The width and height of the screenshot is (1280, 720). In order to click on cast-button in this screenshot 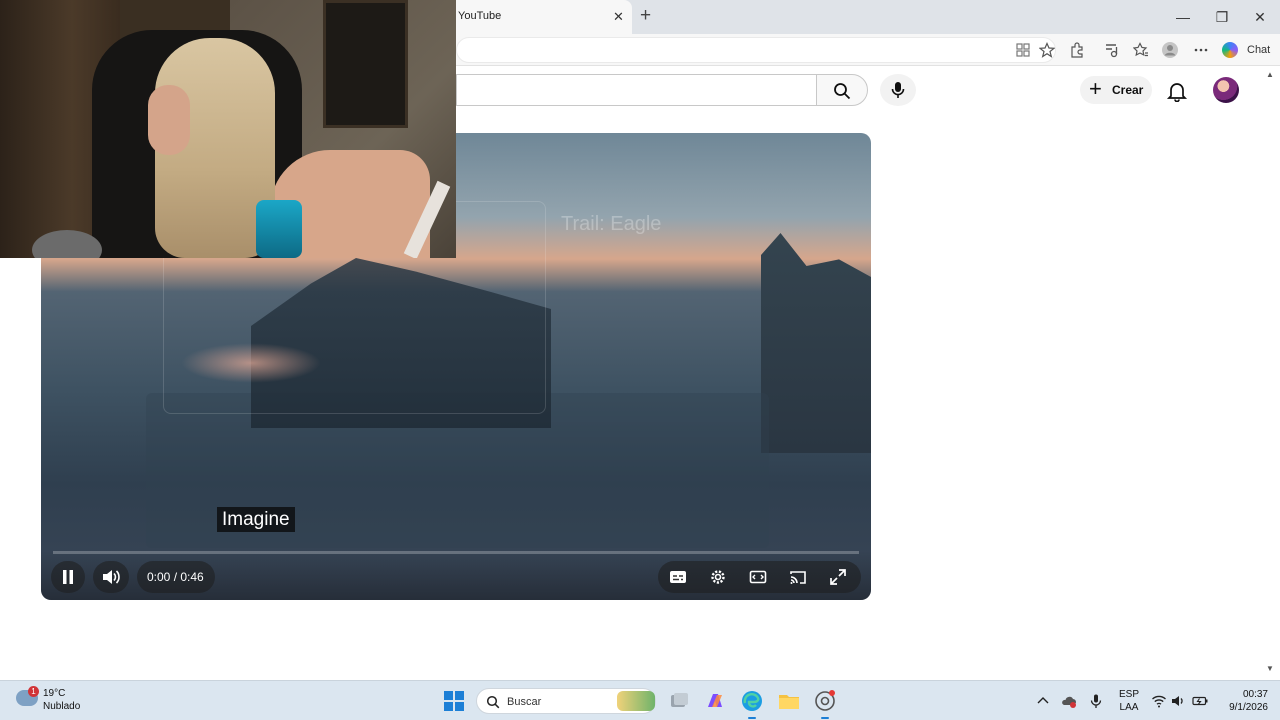, I will do `click(798, 577)`.